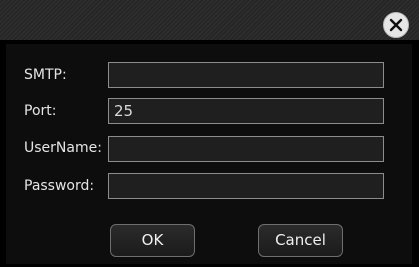 The image size is (419, 267). What do you see at coordinates (59, 186) in the screenshot?
I see `password-label: Password:` at bounding box center [59, 186].